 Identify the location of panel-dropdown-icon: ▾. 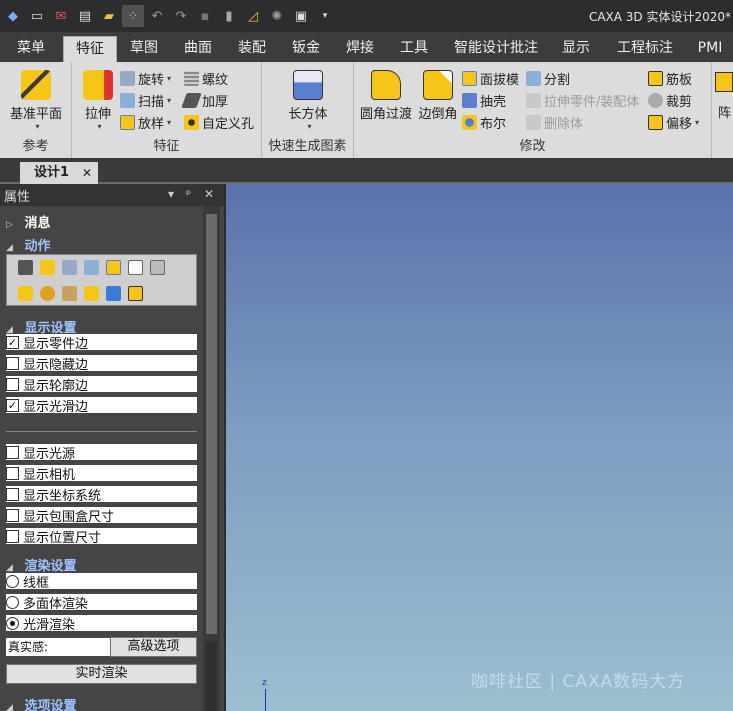
(171, 194).